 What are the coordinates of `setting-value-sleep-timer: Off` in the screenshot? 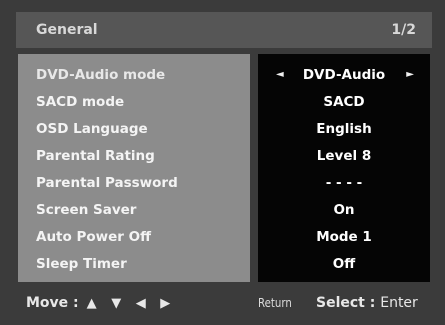 It's located at (344, 263).